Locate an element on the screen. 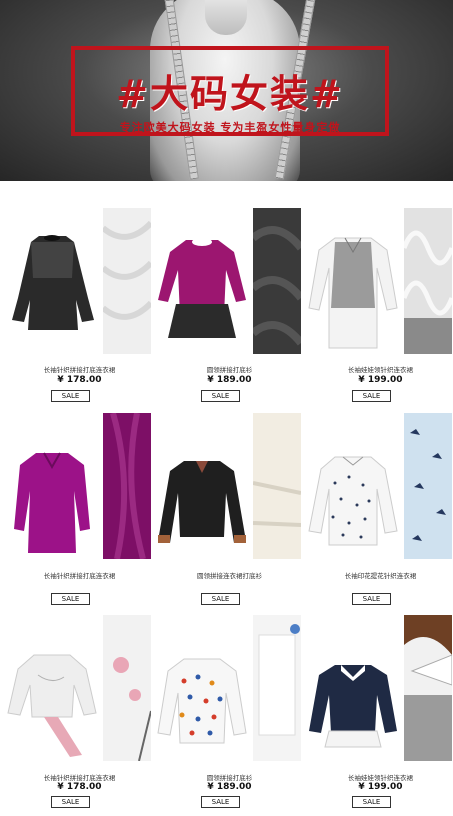 This screenshot has width=453, height=816. product-card: 圆领拼接连衣裙打底衫 SALE is located at coordinates (229, 495).